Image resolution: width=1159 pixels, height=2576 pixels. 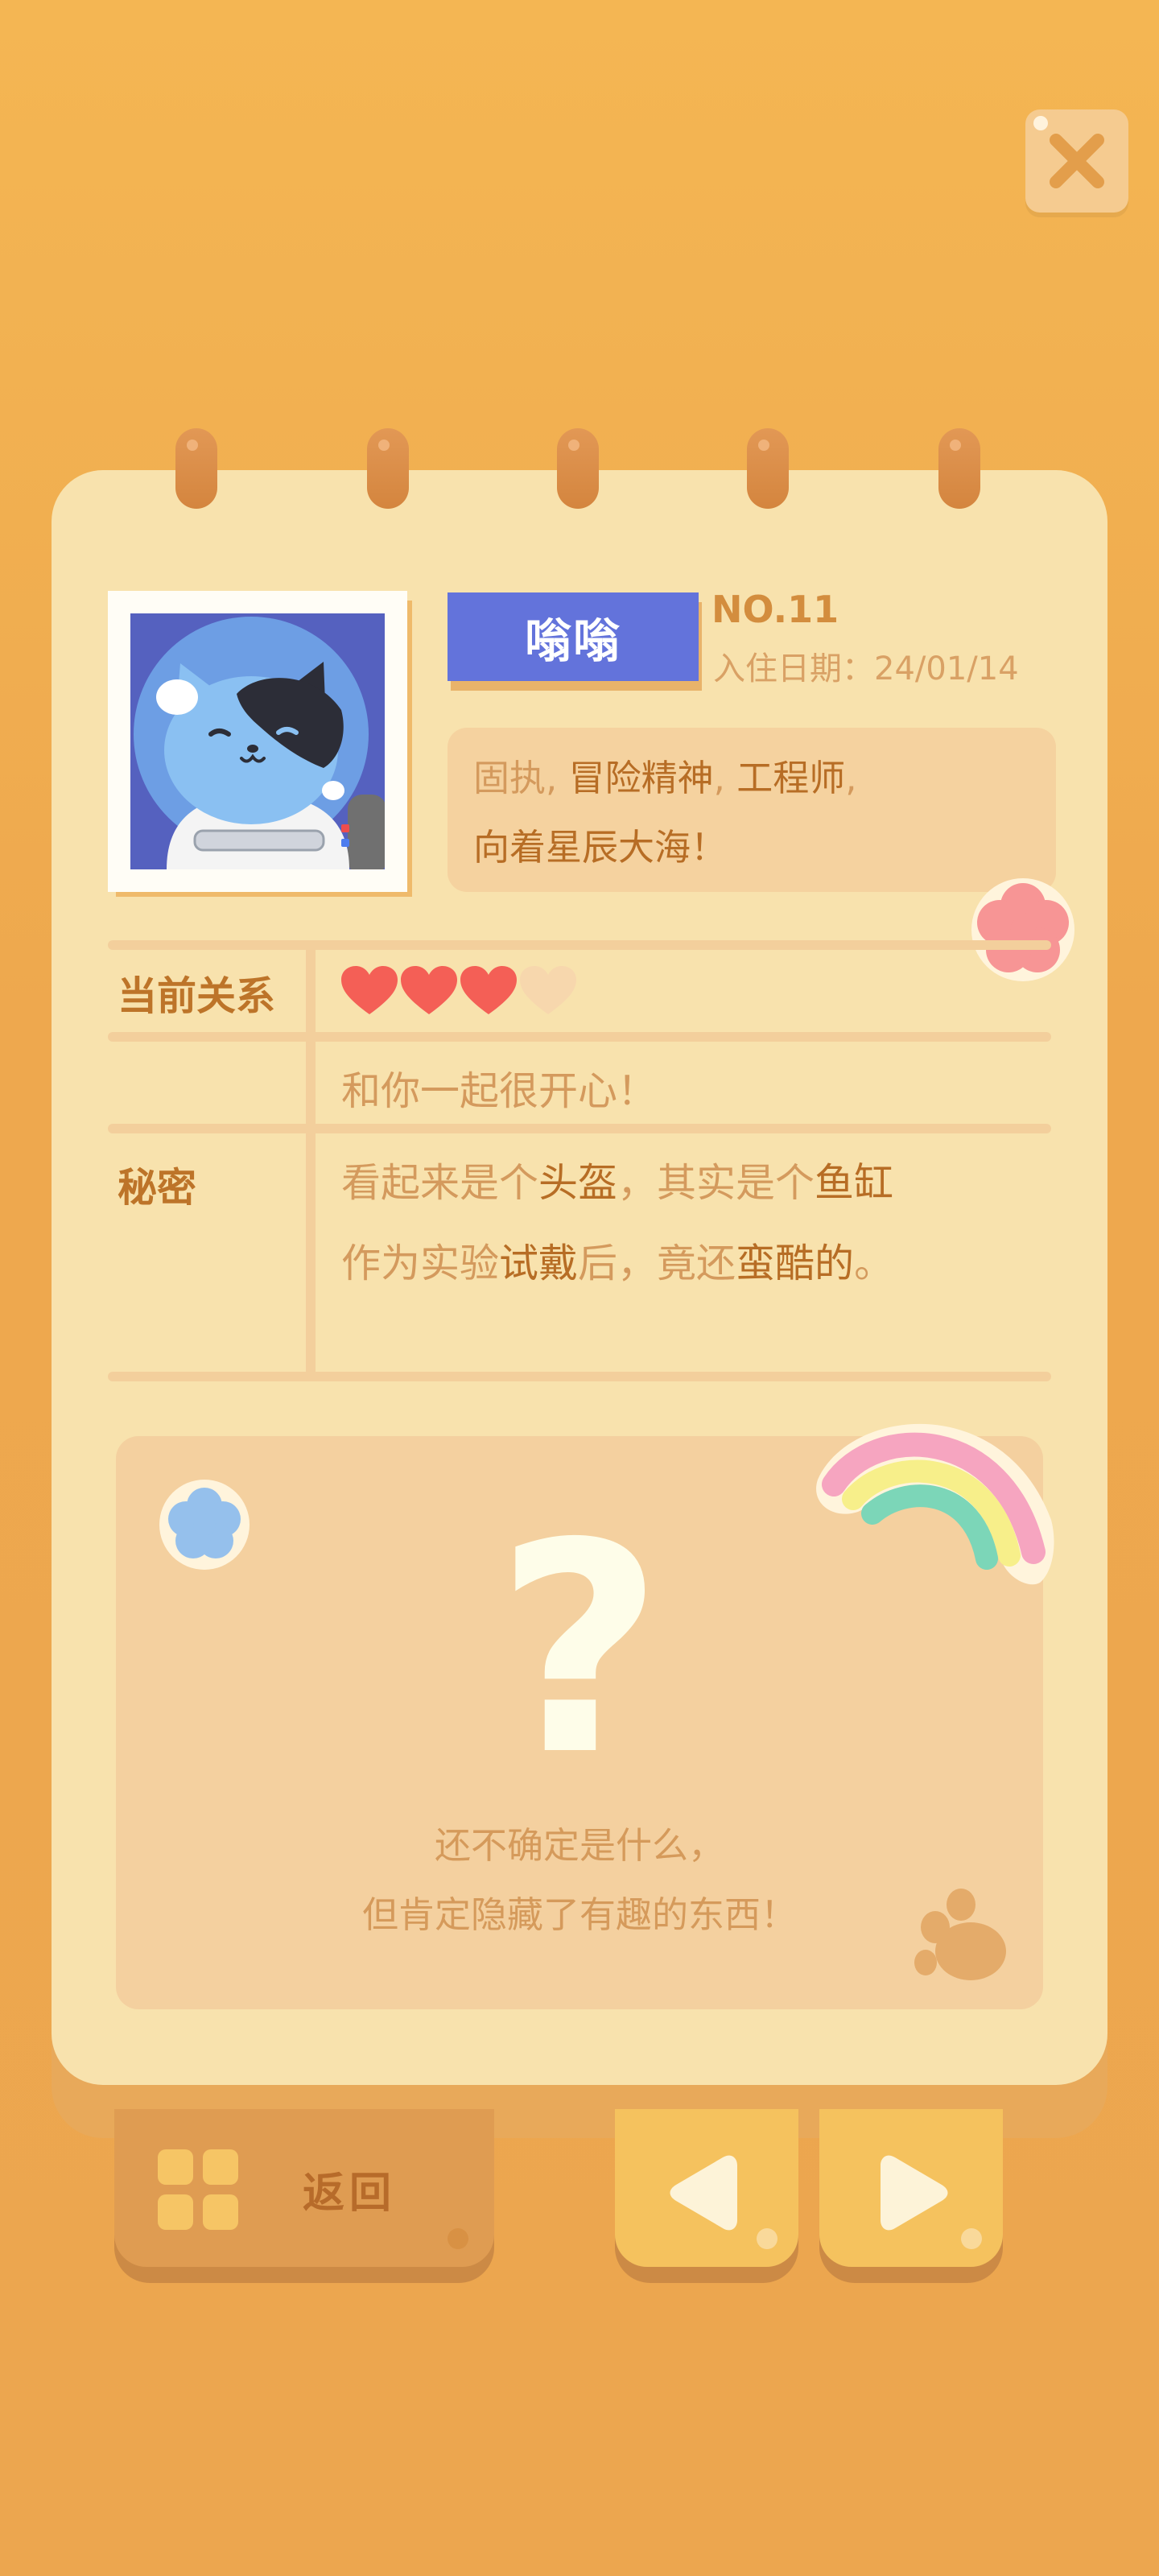 I want to click on secret-line-2: 作为实验试戴后，竟还蛮酷的。, so click(x=617, y=1260).